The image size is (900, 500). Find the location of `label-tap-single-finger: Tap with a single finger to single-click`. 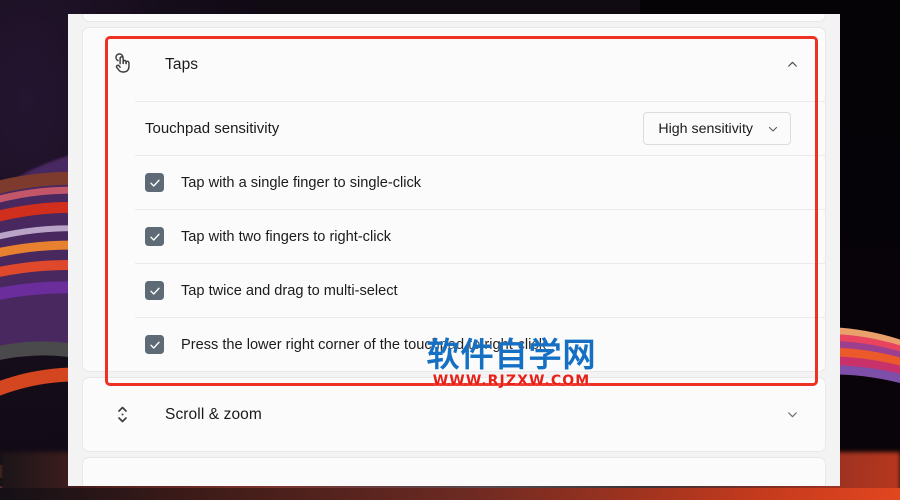

label-tap-single-finger: Tap with a single finger to single-click is located at coordinates (301, 182).